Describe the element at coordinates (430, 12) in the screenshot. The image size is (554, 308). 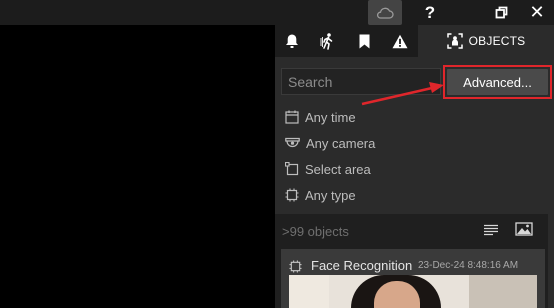
I see `help-button: ?` at that location.